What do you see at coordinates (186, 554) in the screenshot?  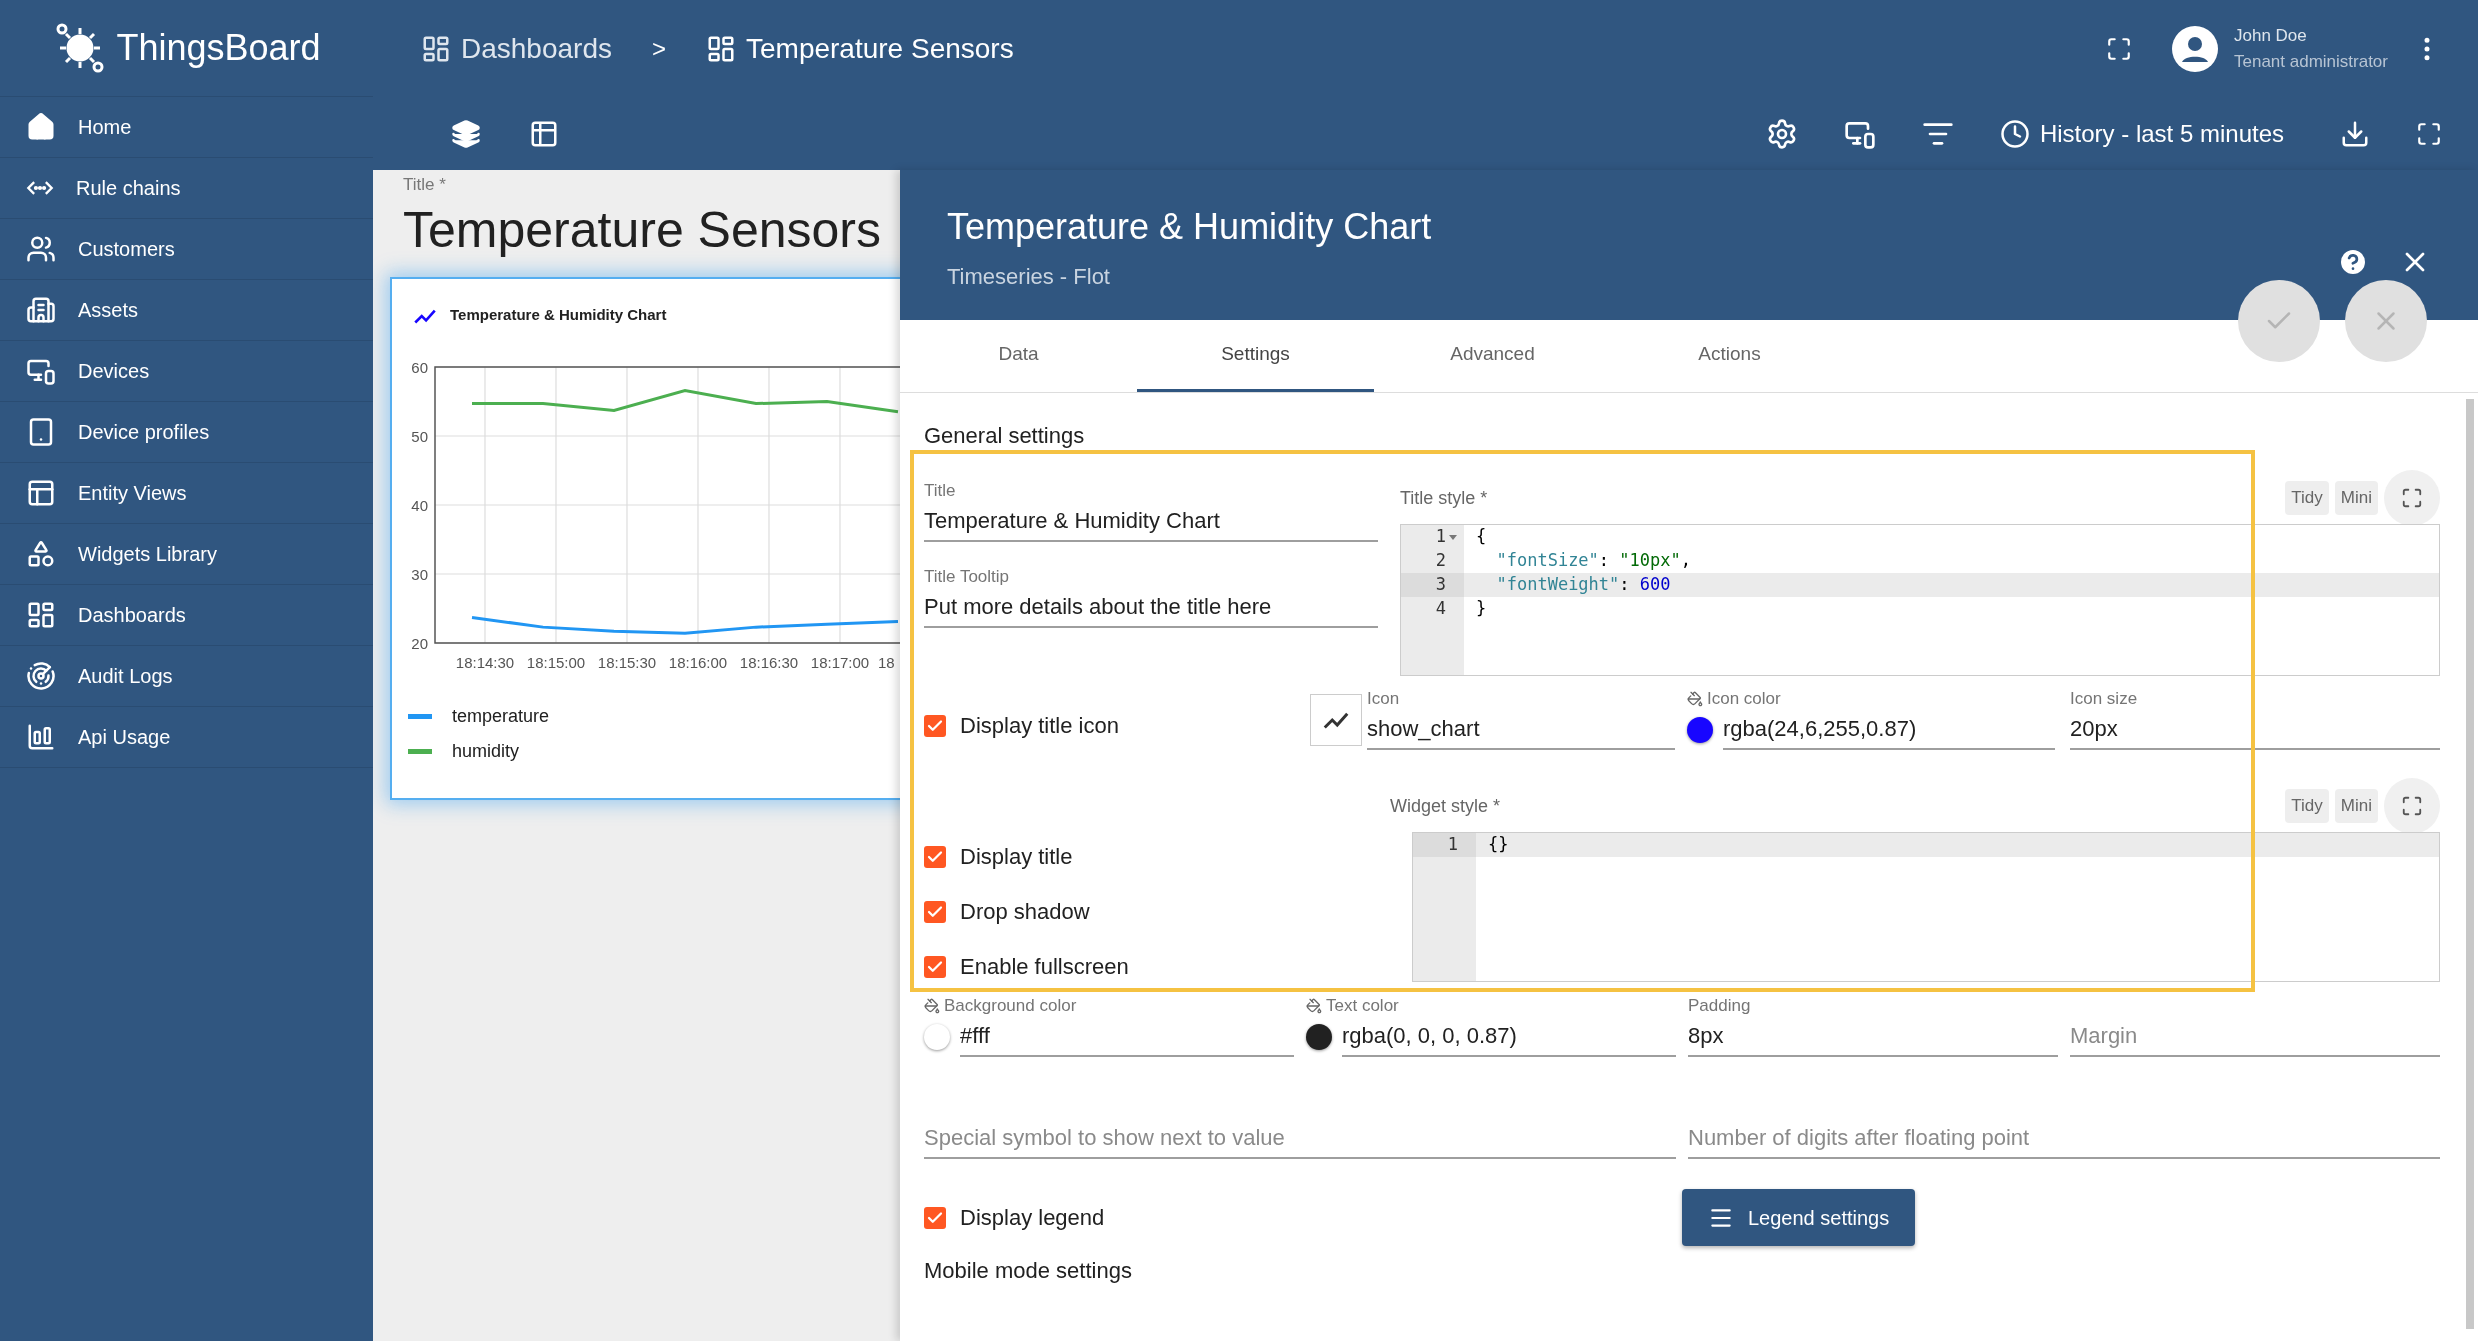 I see `sidebar-item: Widgets Library` at bounding box center [186, 554].